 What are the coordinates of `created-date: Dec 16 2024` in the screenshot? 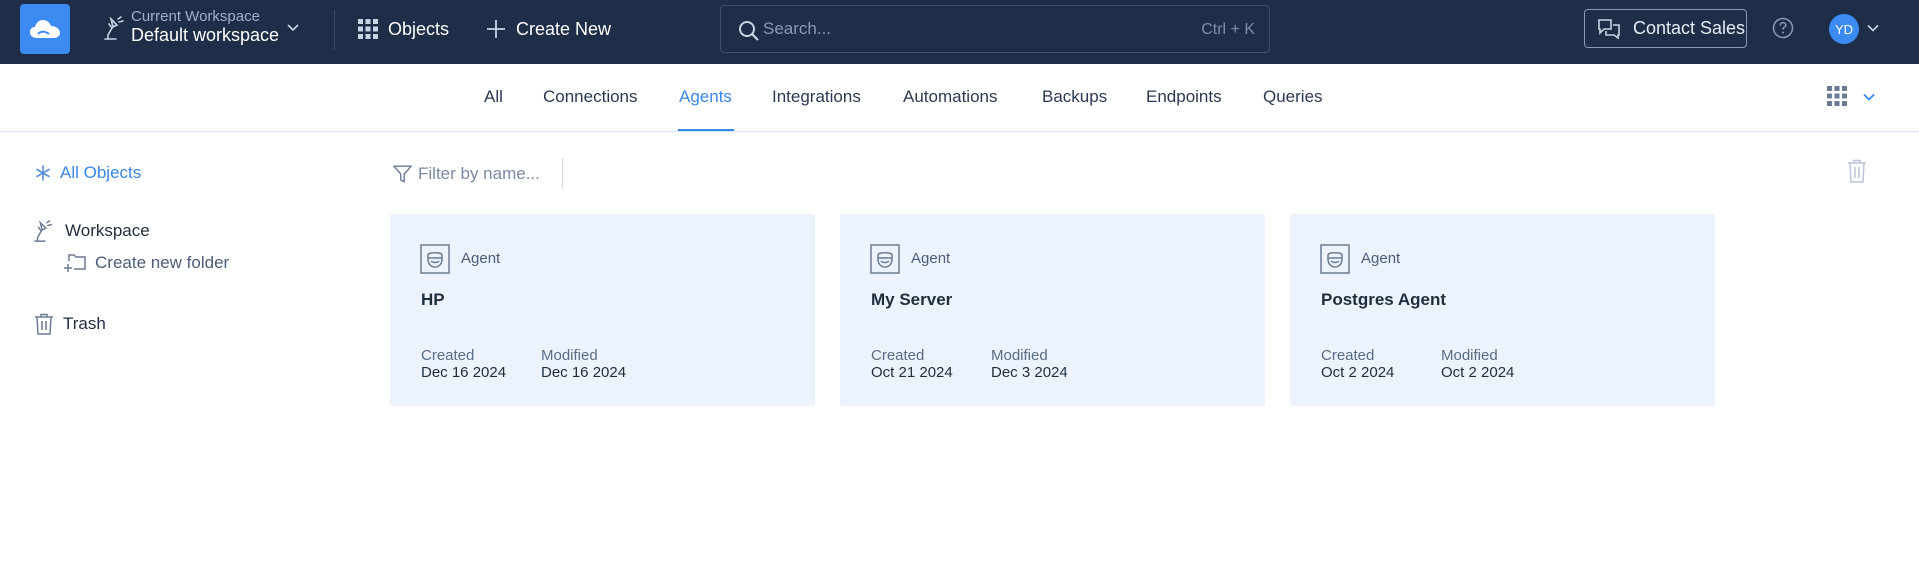 It's located at (464, 372).